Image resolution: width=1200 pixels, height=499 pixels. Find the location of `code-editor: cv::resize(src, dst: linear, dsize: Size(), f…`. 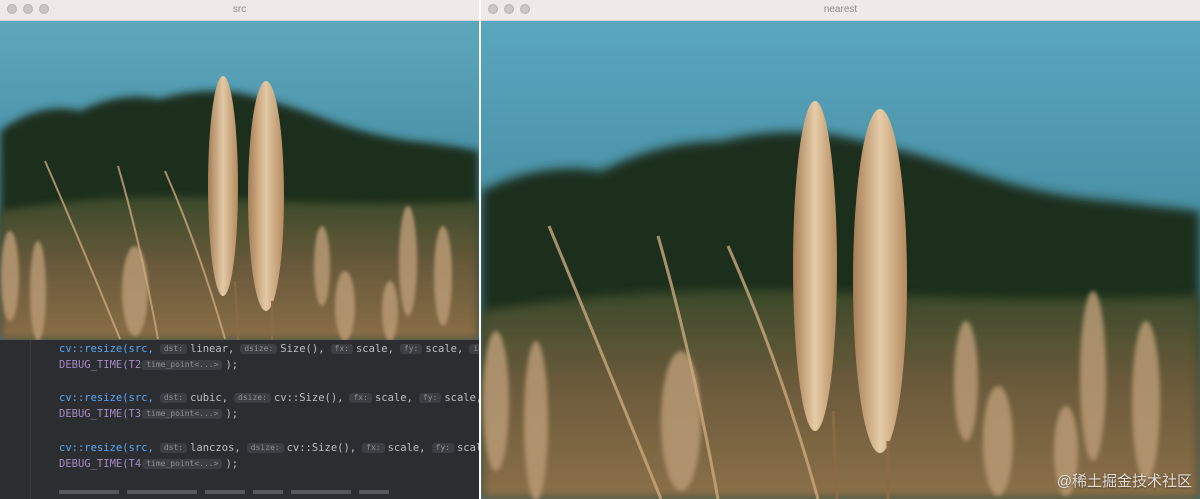

code-editor: cv::resize(src, dst: linear, dsize: Size(), f… is located at coordinates (239, 419).